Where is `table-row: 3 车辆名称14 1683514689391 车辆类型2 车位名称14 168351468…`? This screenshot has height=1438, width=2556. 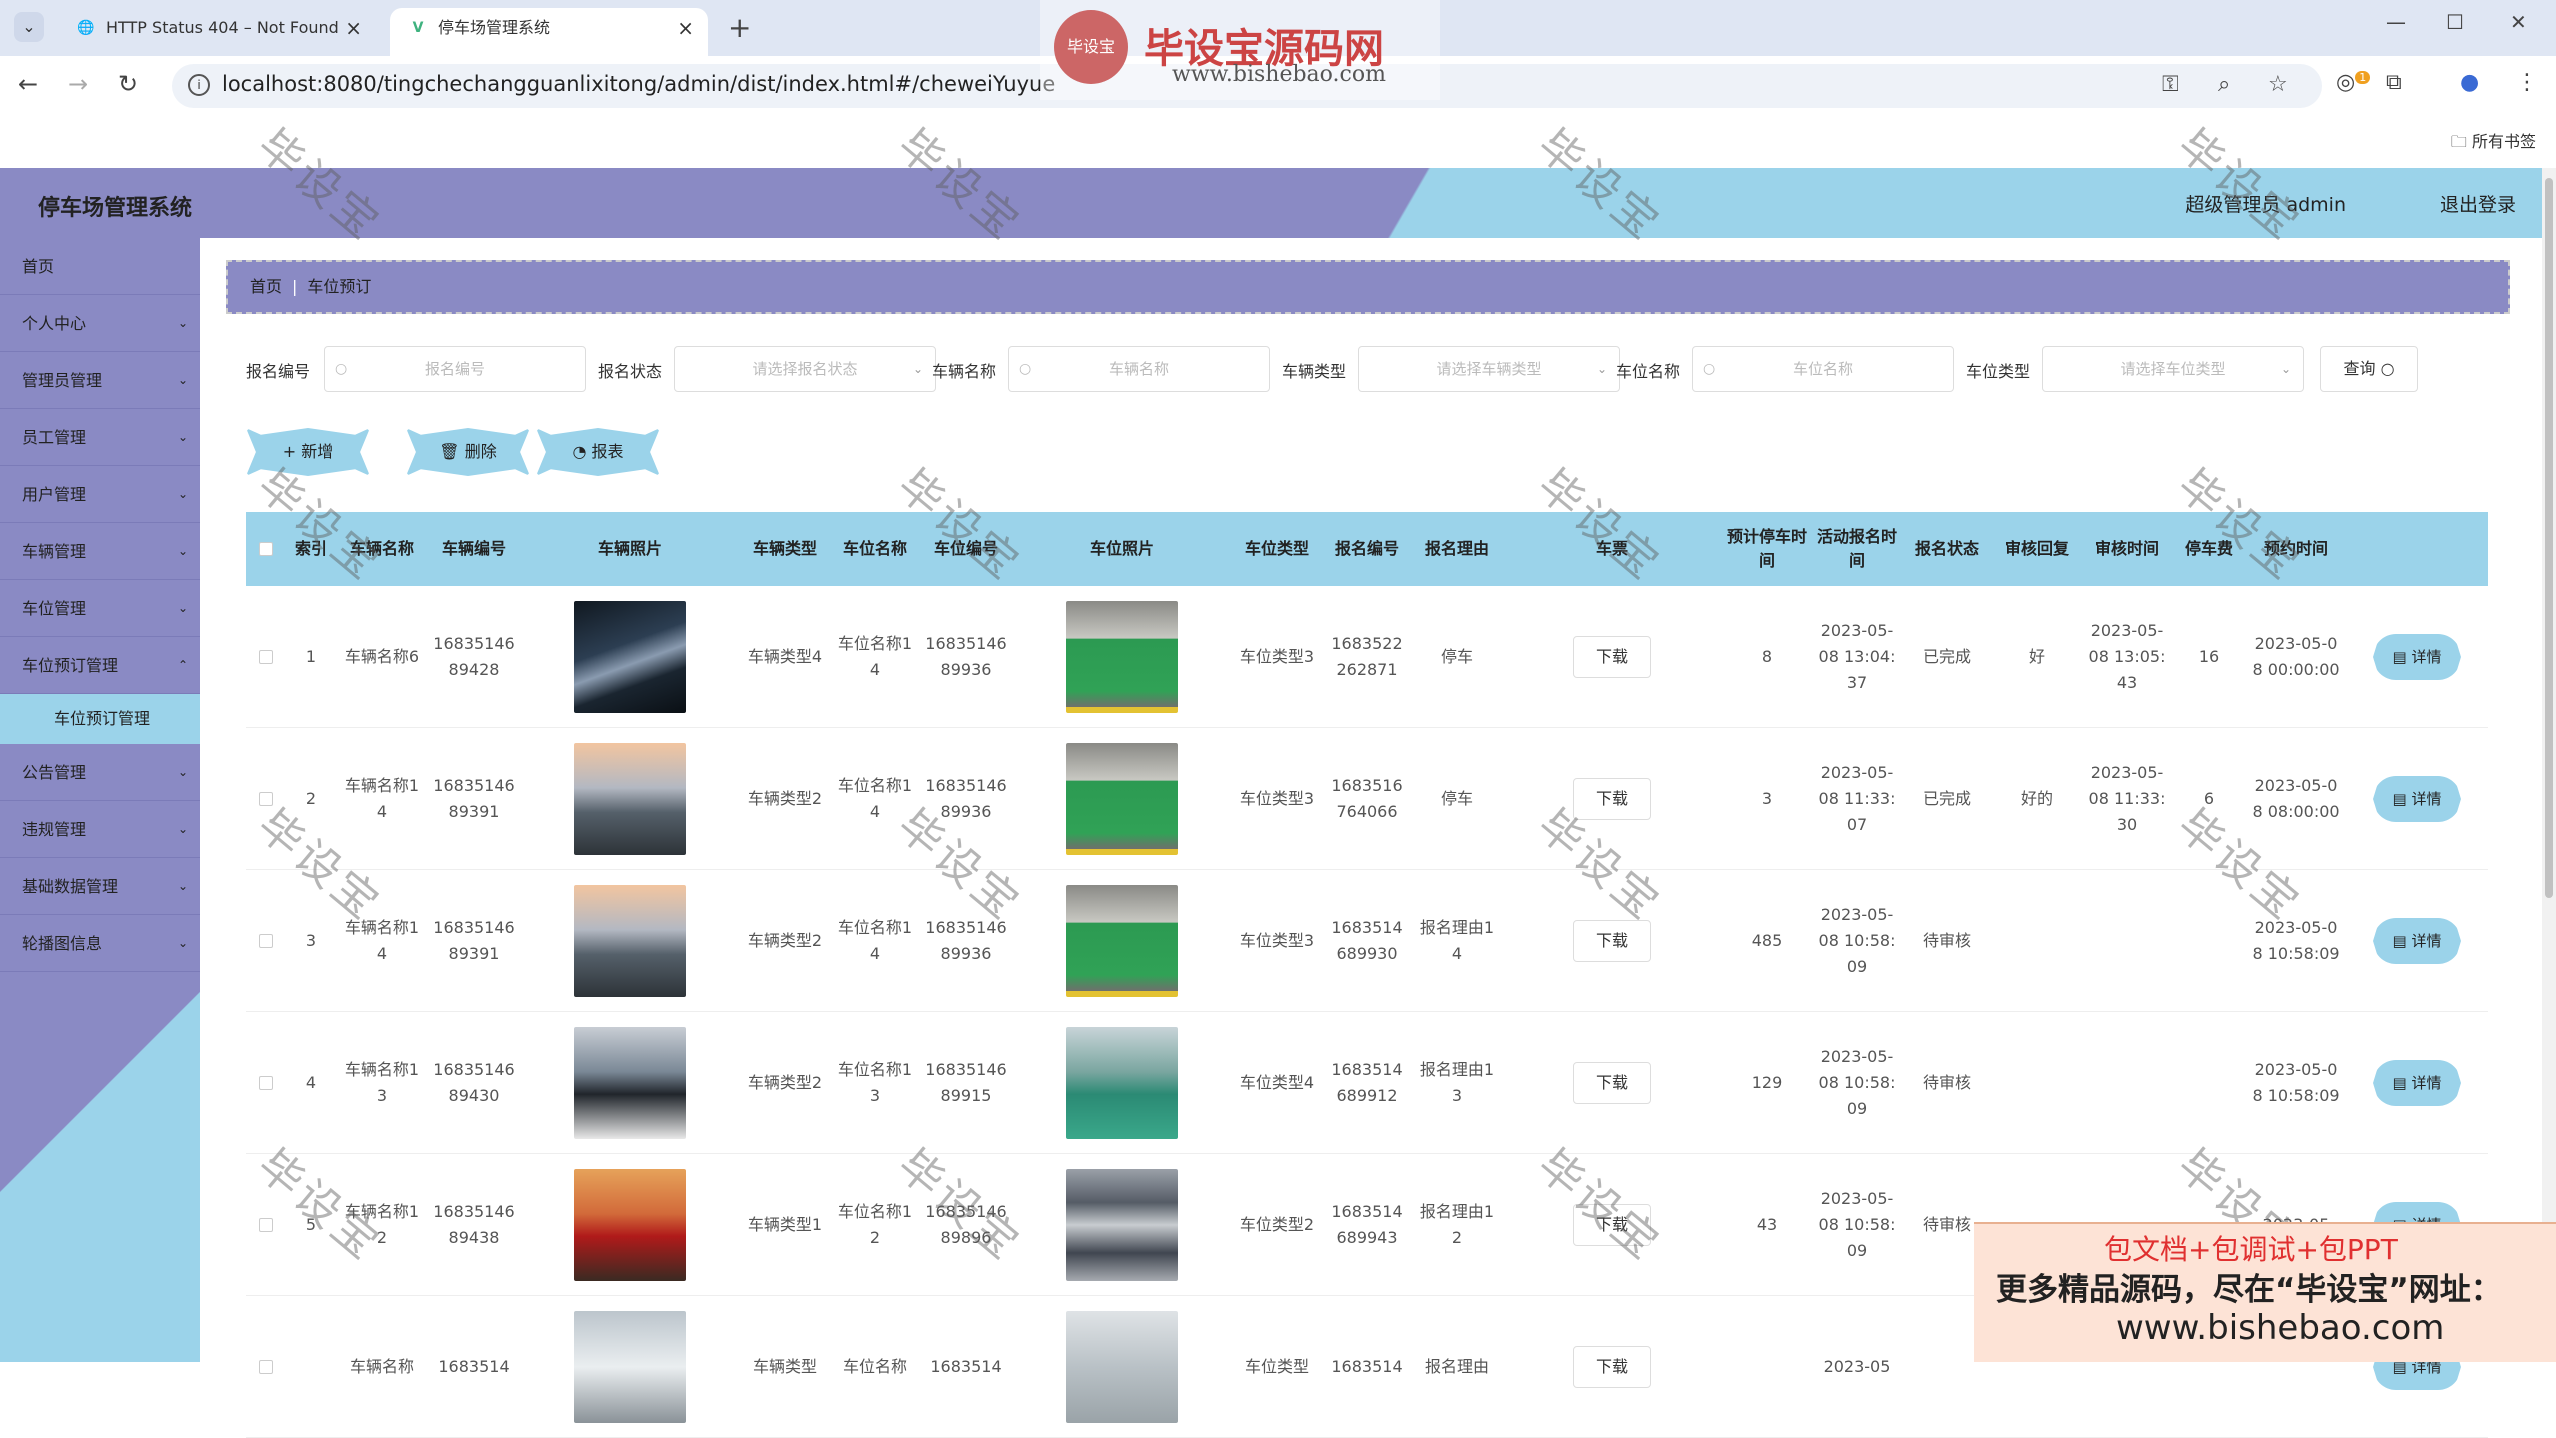
table-row: 3 车辆名称14 1683514689391 车辆类型2 车位名称14 168351468… is located at coordinates (1367, 941).